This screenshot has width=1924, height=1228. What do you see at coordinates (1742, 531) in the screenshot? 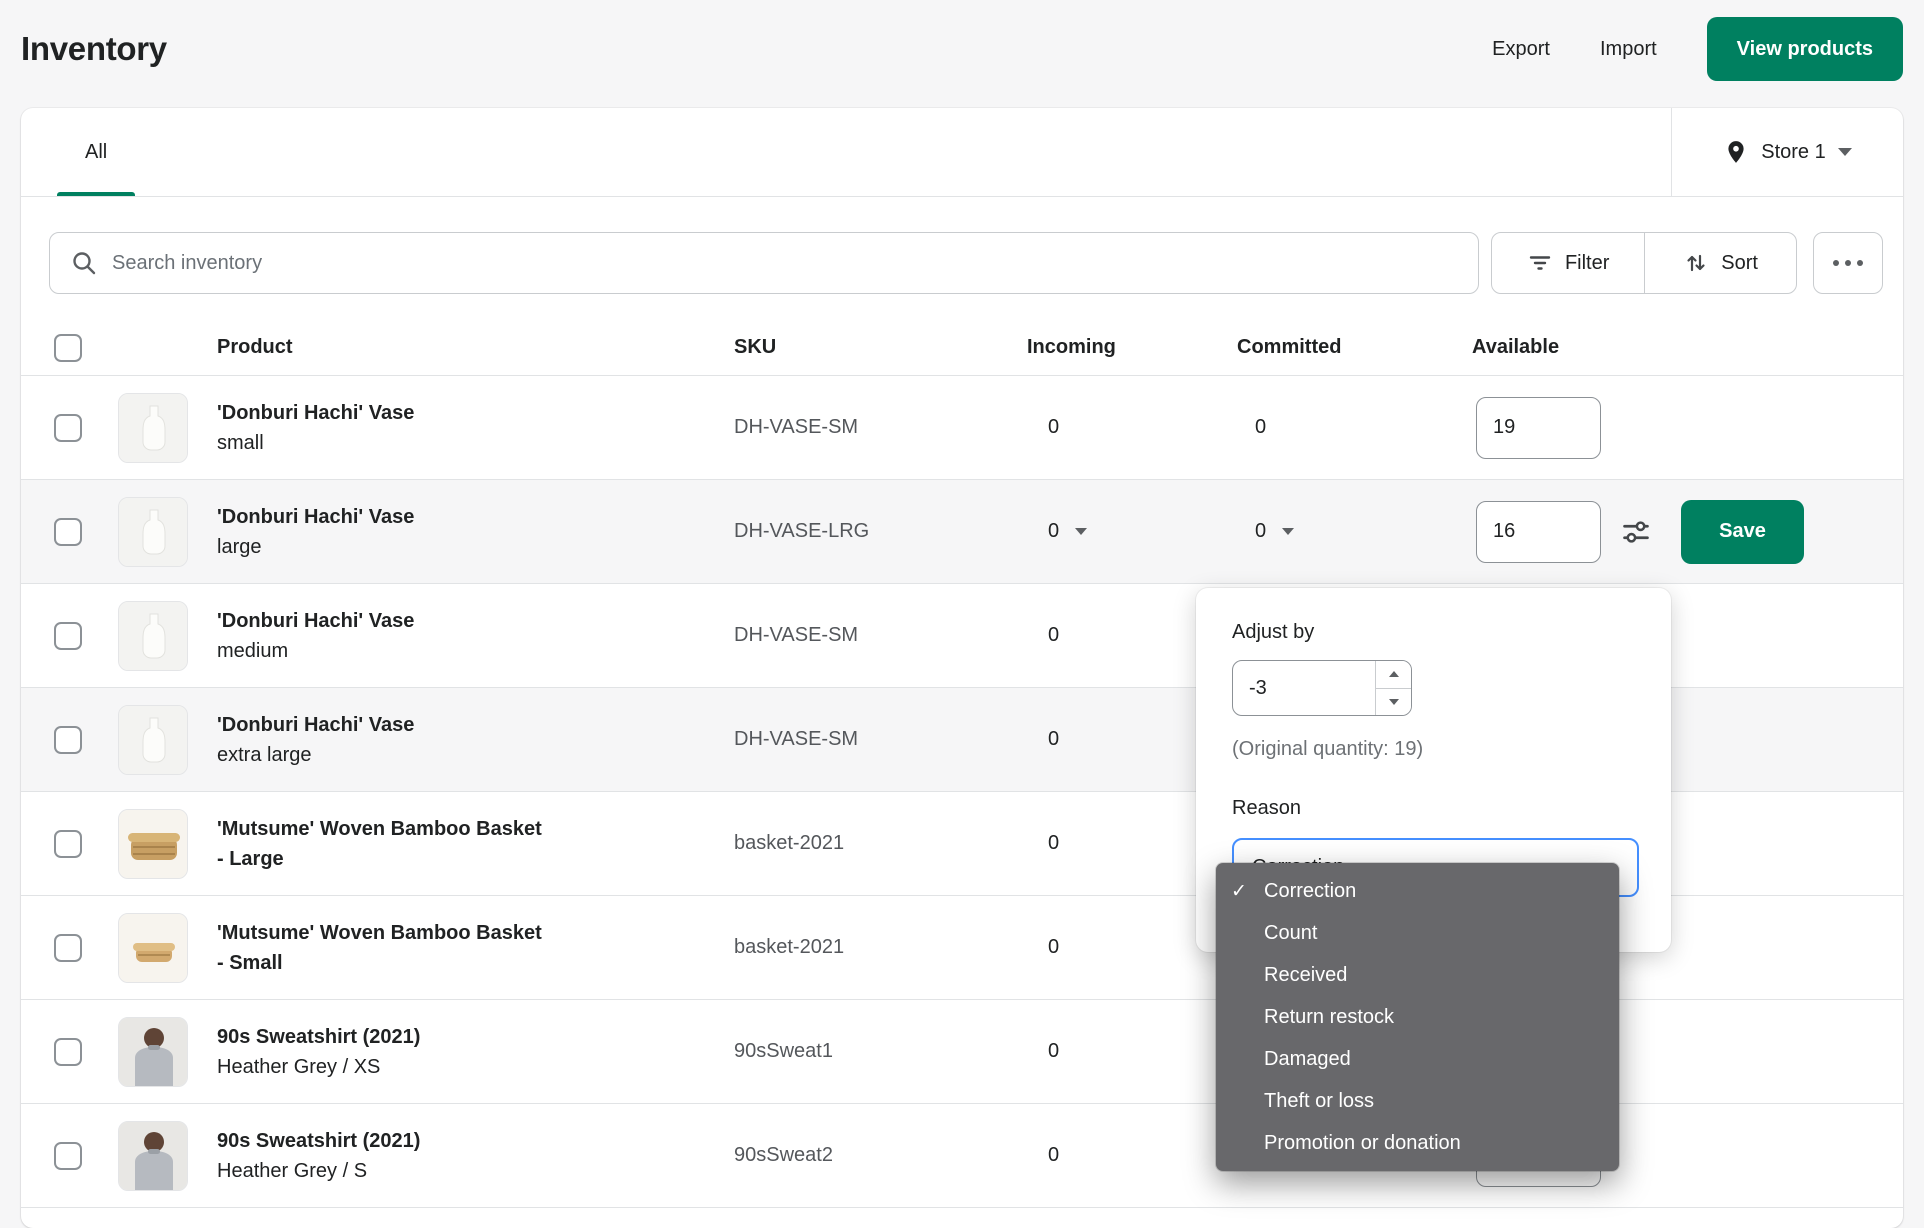
I see `save-button: Save` at bounding box center [1742, 531].